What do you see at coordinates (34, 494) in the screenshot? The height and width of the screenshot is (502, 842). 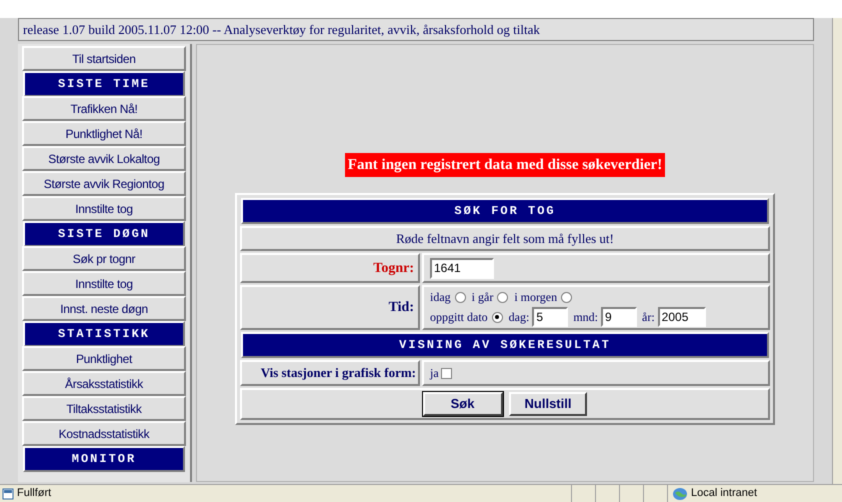 I see `status-text: Fullført` at bounding box center [34, 494].